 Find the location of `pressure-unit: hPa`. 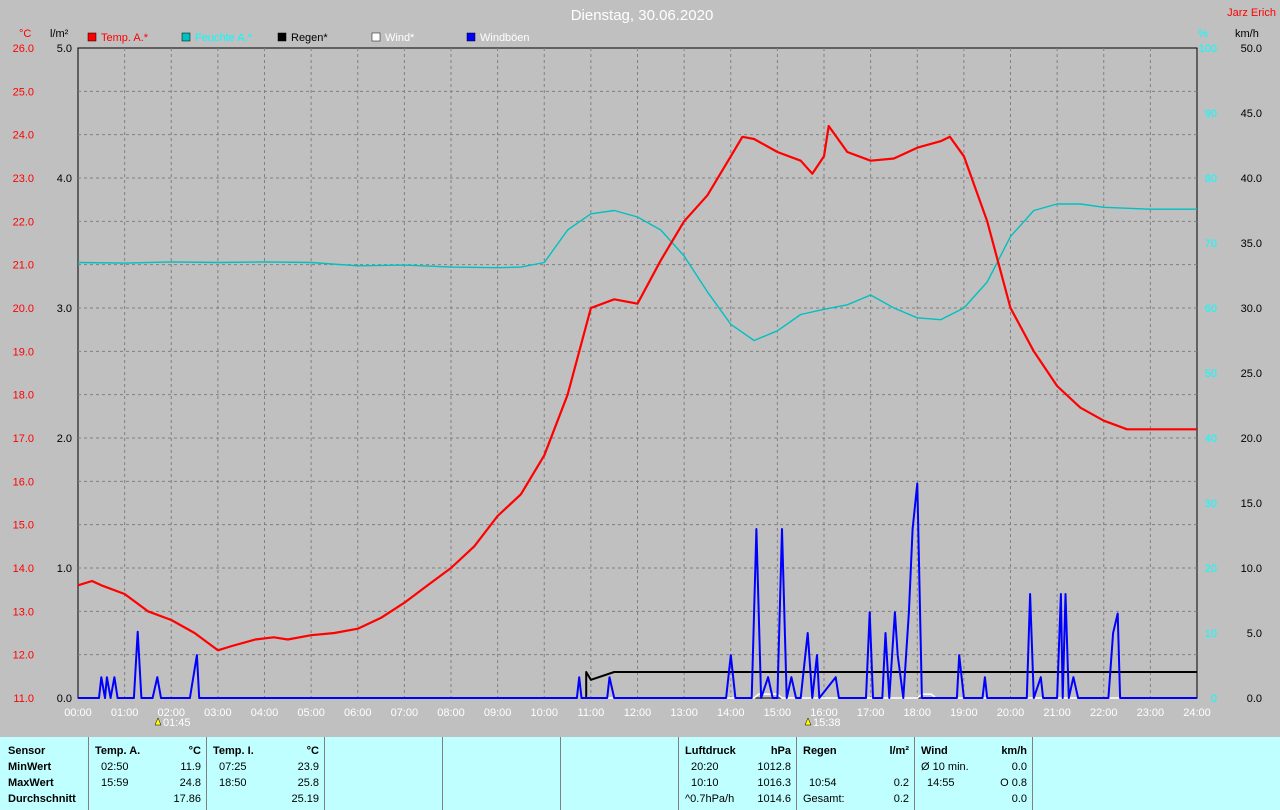

pressure-unit: hPa is located at coordinates (780, 751).